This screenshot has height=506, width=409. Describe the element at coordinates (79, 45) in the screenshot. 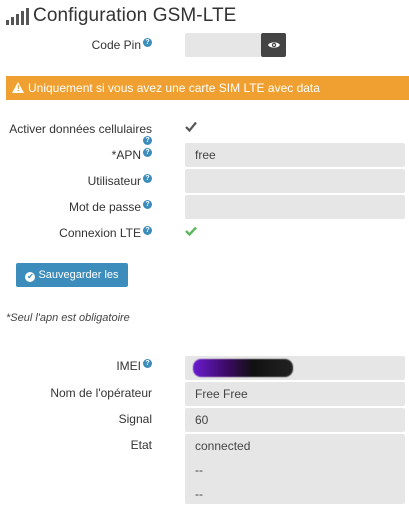

I see `code-pin-label: Code Pin?` at that location.